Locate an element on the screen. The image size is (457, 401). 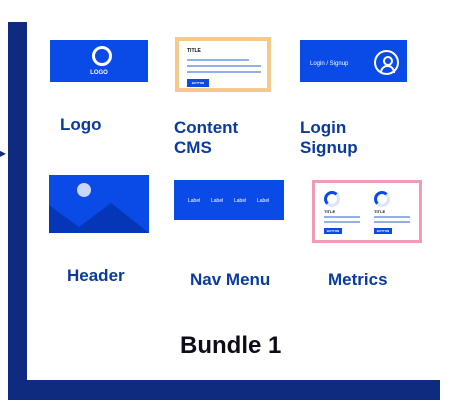
logo-thumbnail: LOGO is located at coordinates (99, 61).